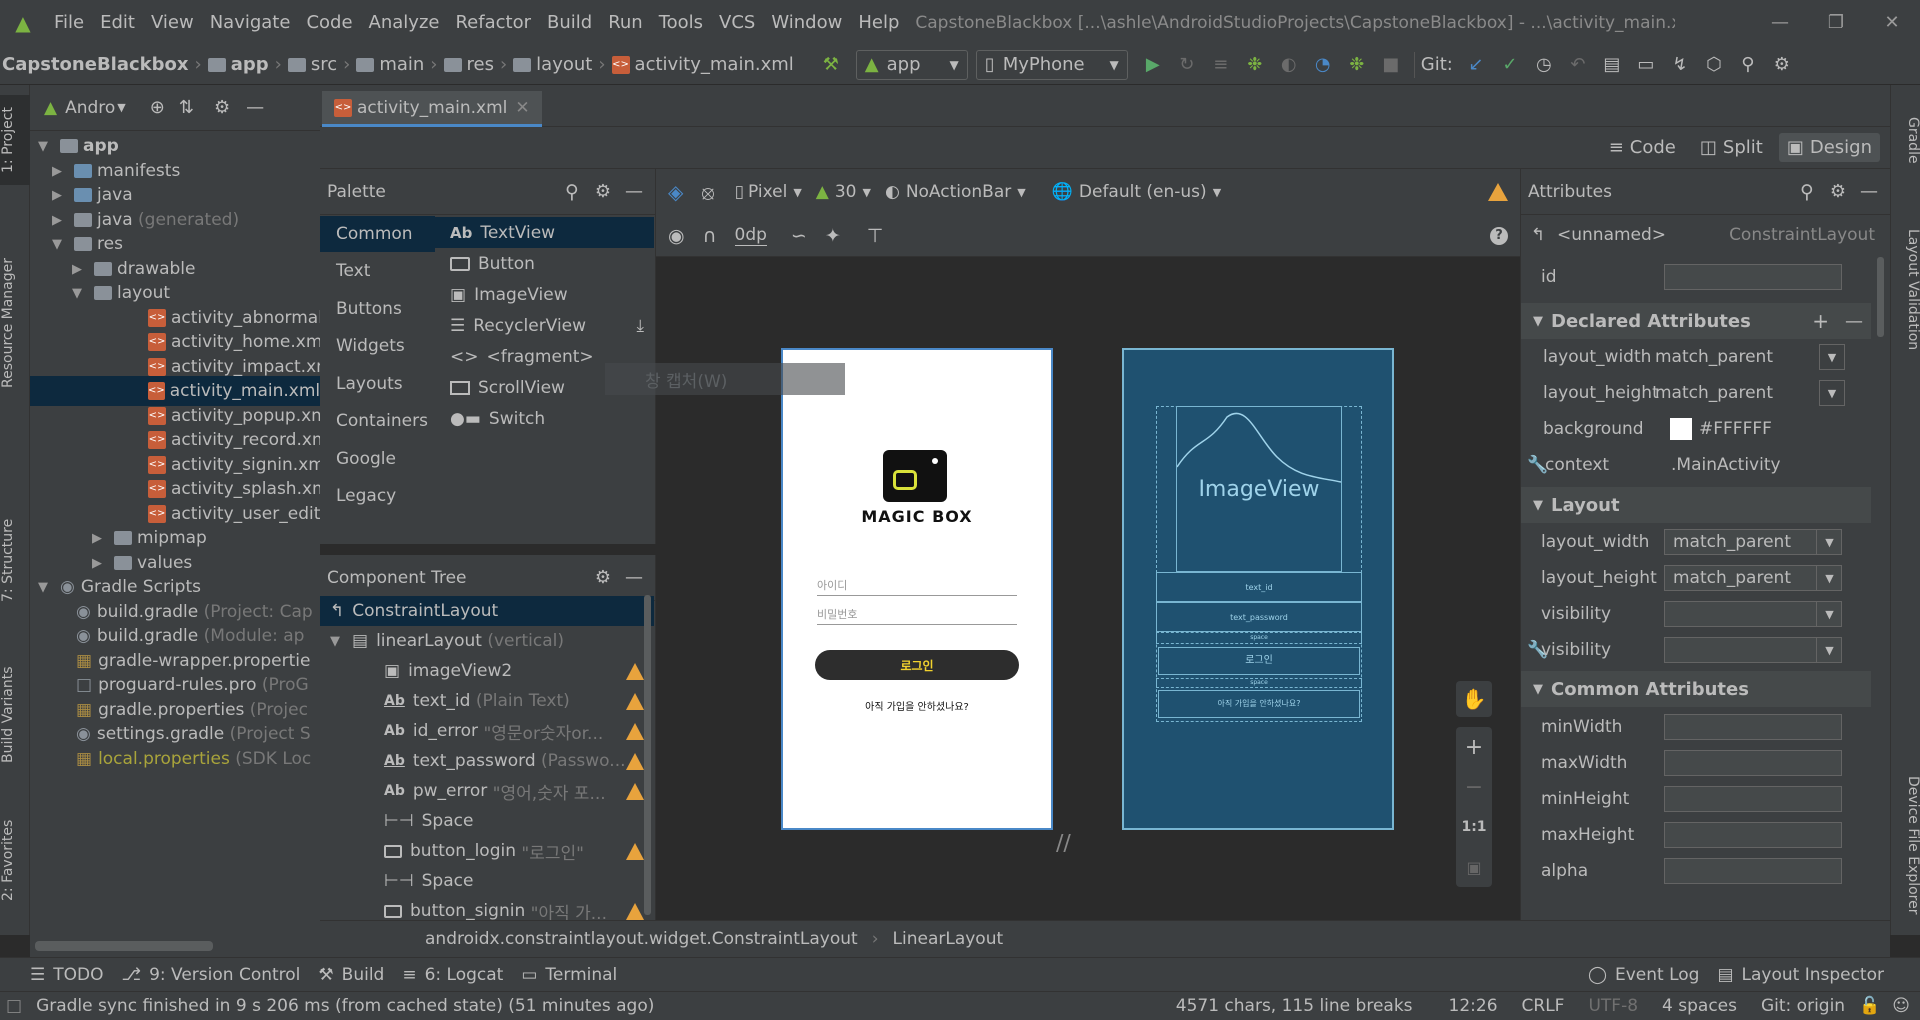 The width and height of the screenshot is (1920, 1020). I want to click on lock-icon: 🔓, so click(1869, 1006).